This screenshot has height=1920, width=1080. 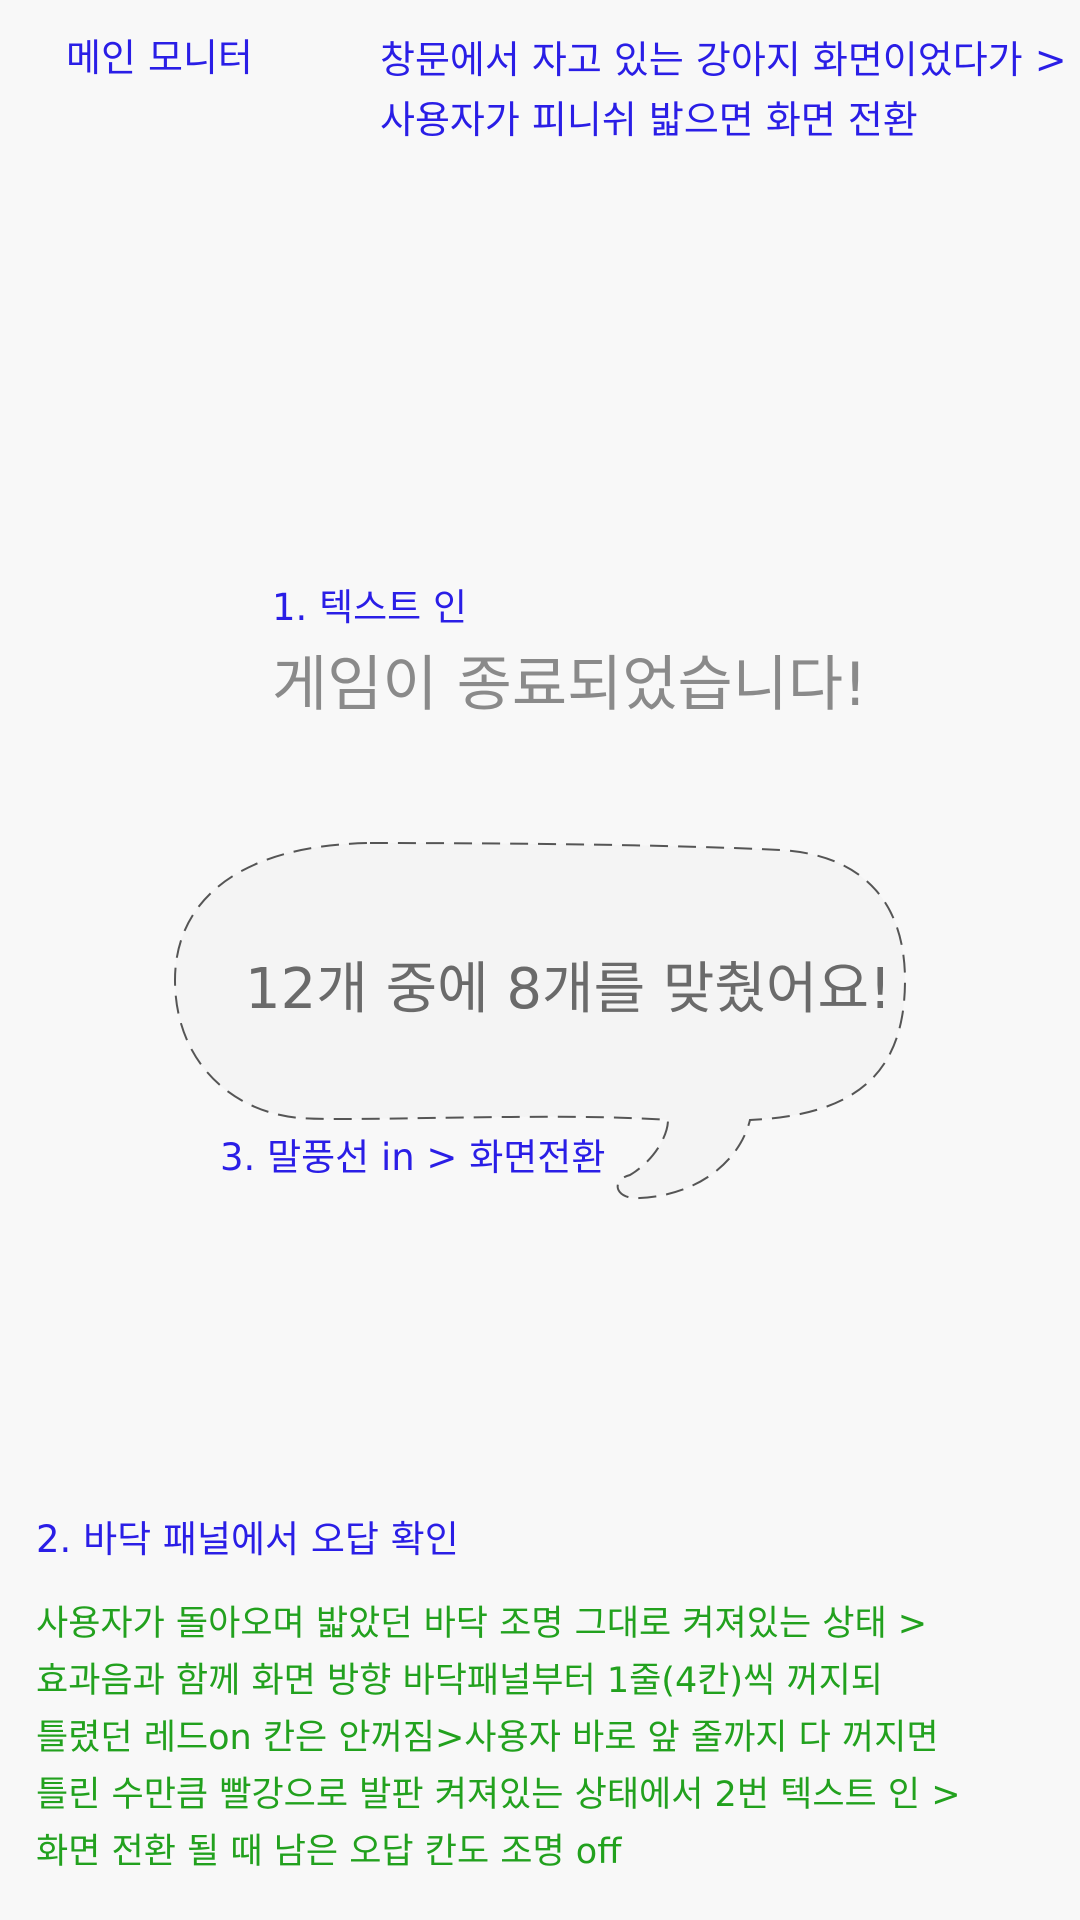 I want to click on floor-note-line: 틀렸던 레드on 칸은 안꺼짐>사용자 바로 앞 줄까지 다 꺼지면, so click(x=487, y=1738).